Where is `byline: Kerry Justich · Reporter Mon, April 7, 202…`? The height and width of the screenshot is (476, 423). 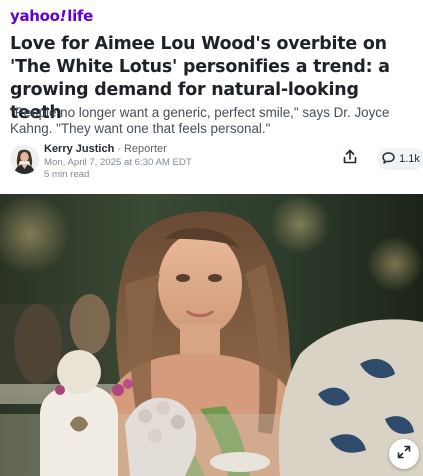
byline: Kerry Justich · Reporter Mon, April 7, 202… is located at coordinates (216, 162).